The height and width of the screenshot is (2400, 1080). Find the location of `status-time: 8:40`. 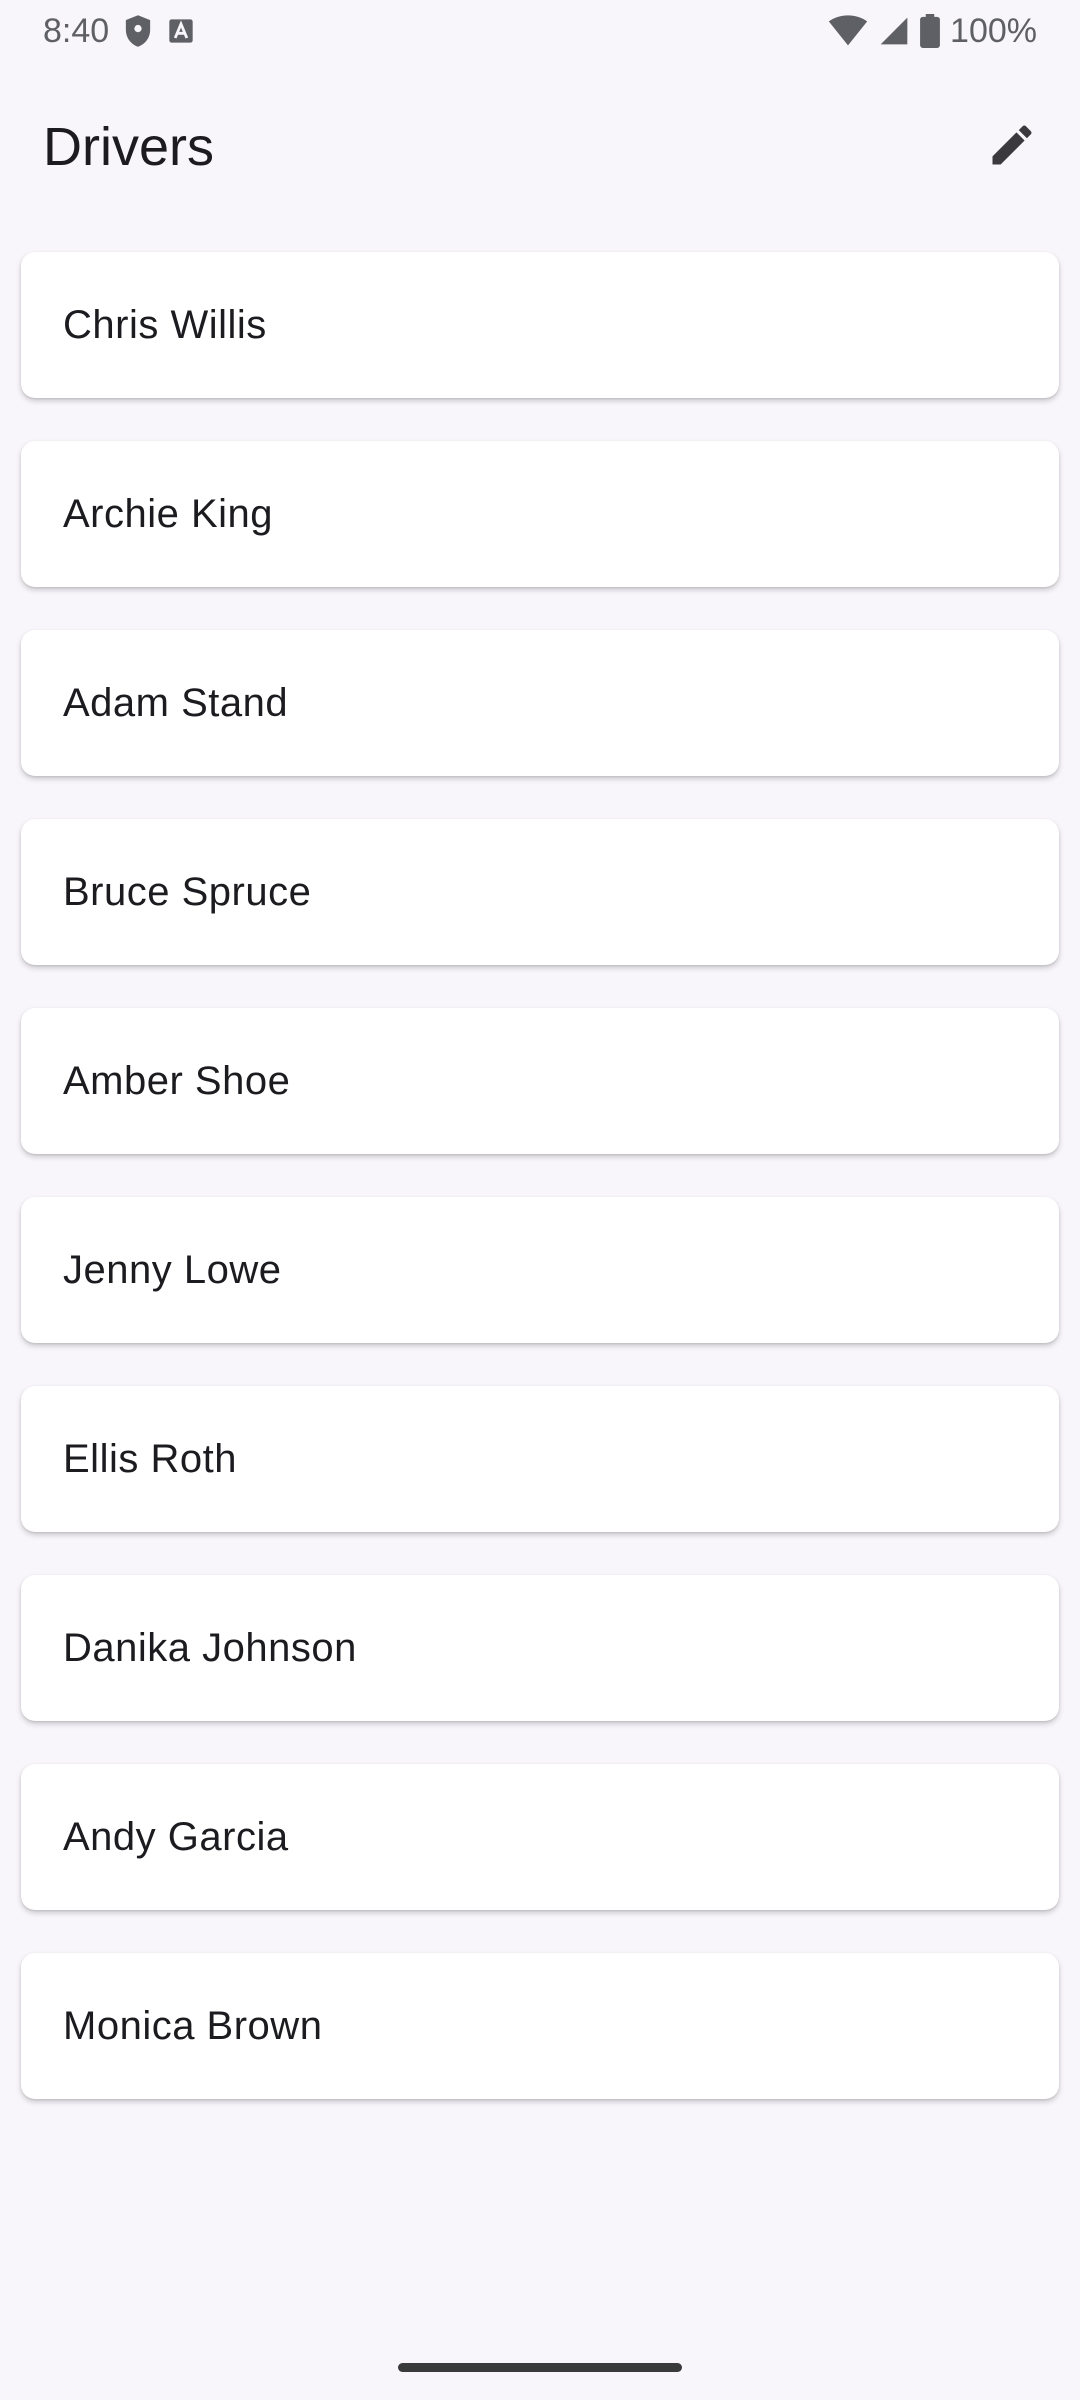

status-time: 8:40 is located at coordinates (76, 30).